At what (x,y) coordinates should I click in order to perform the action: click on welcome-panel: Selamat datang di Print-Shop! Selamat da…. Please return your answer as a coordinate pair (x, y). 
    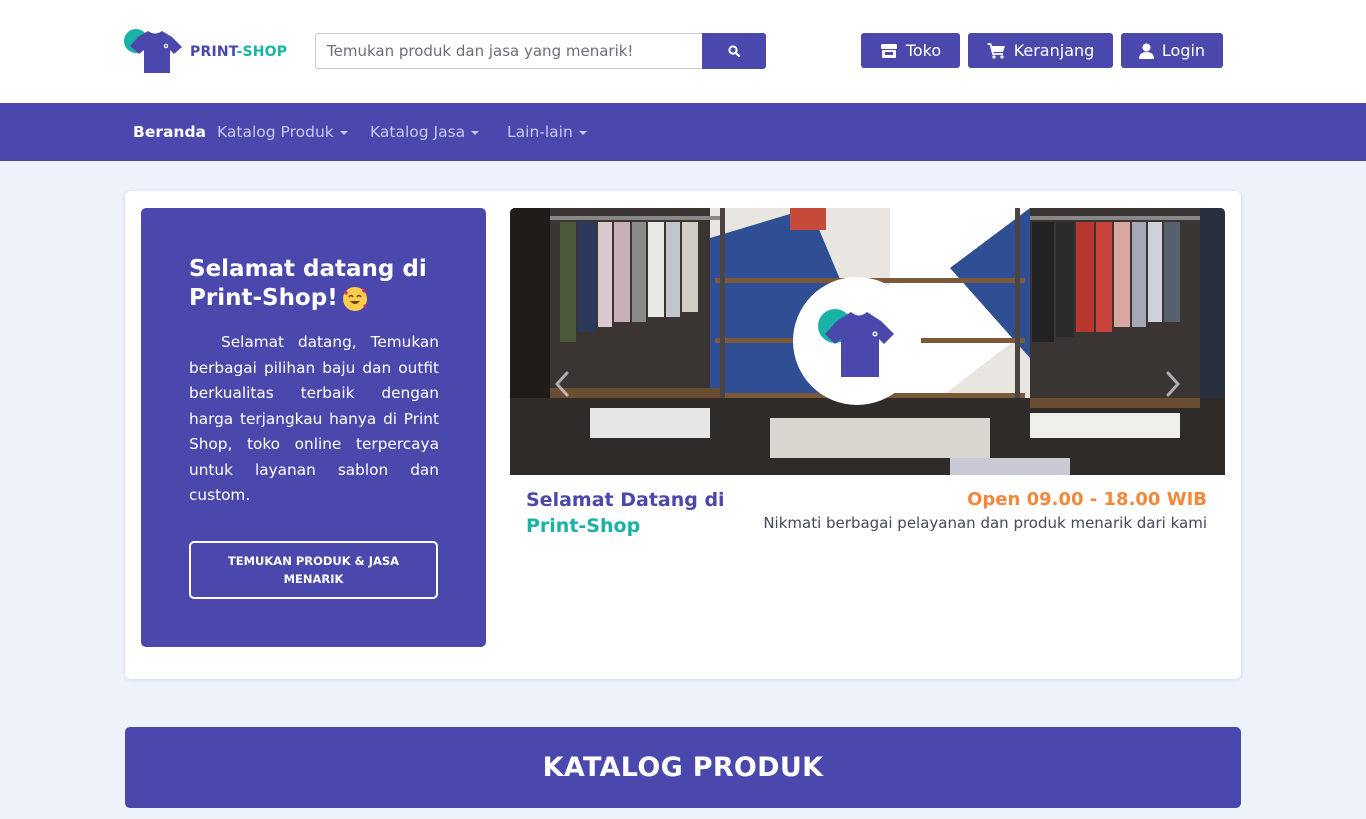
    Looking at the image, I should click on (313, 427).